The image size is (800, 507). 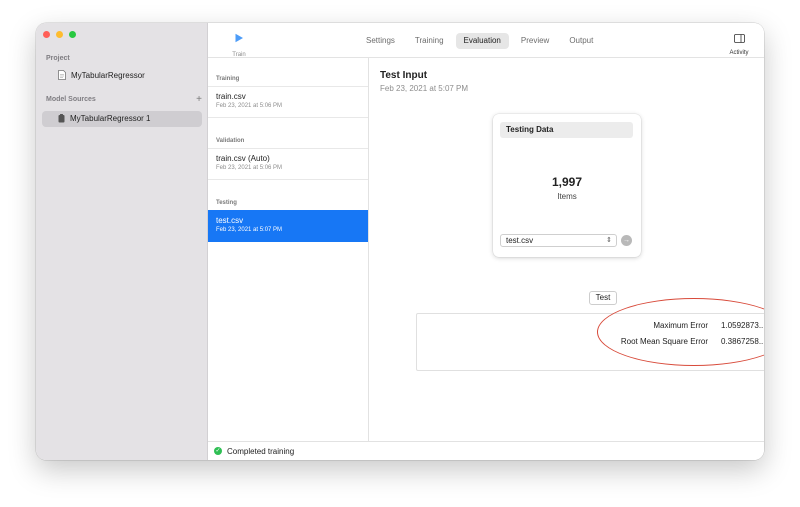 I want to click on training-file-date: Feb 23, 2021 at 5:06 PM, so click(x=249, y=106).